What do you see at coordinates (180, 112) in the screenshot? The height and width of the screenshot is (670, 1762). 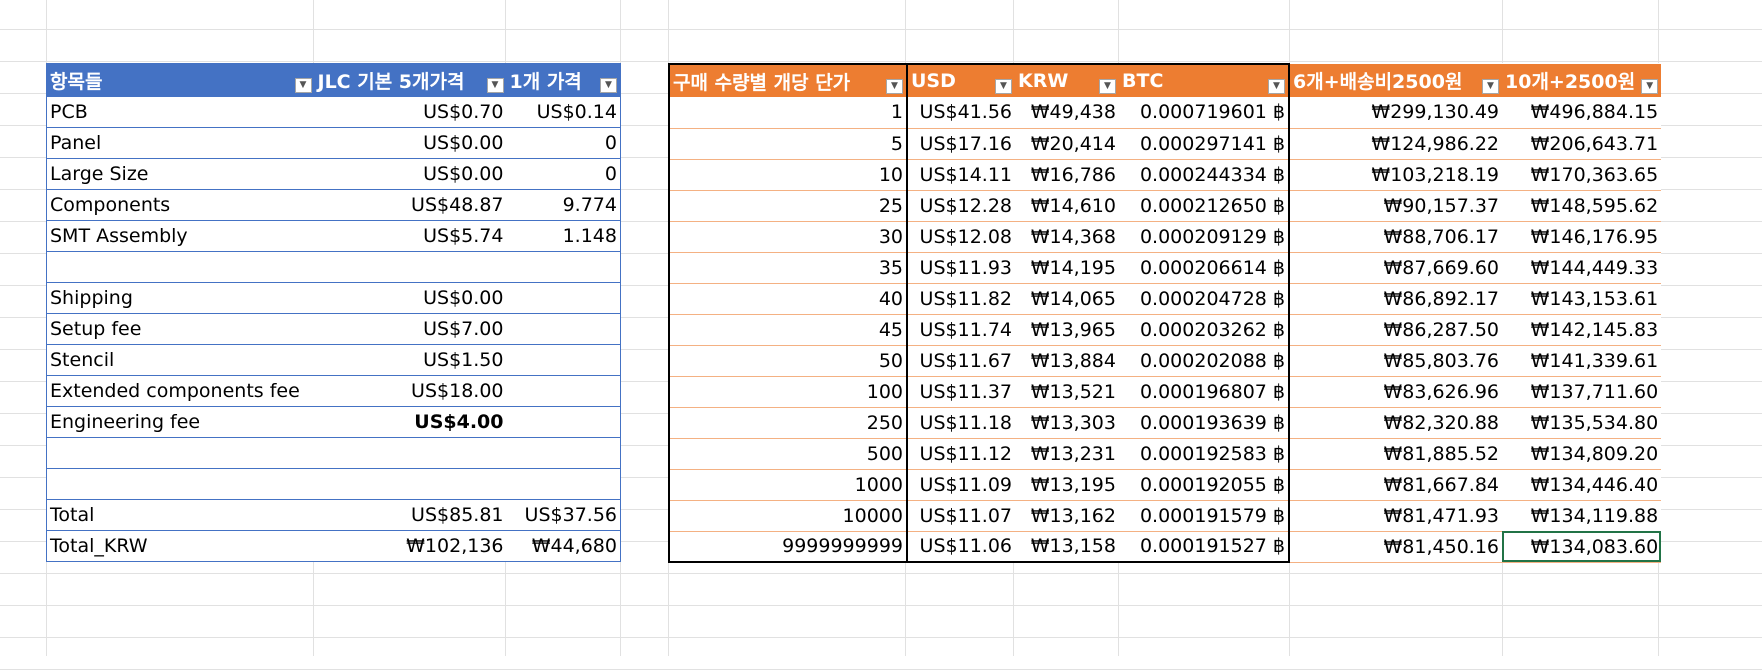 I see `item-name-cell: PCB` at bounding box center [180, 112].